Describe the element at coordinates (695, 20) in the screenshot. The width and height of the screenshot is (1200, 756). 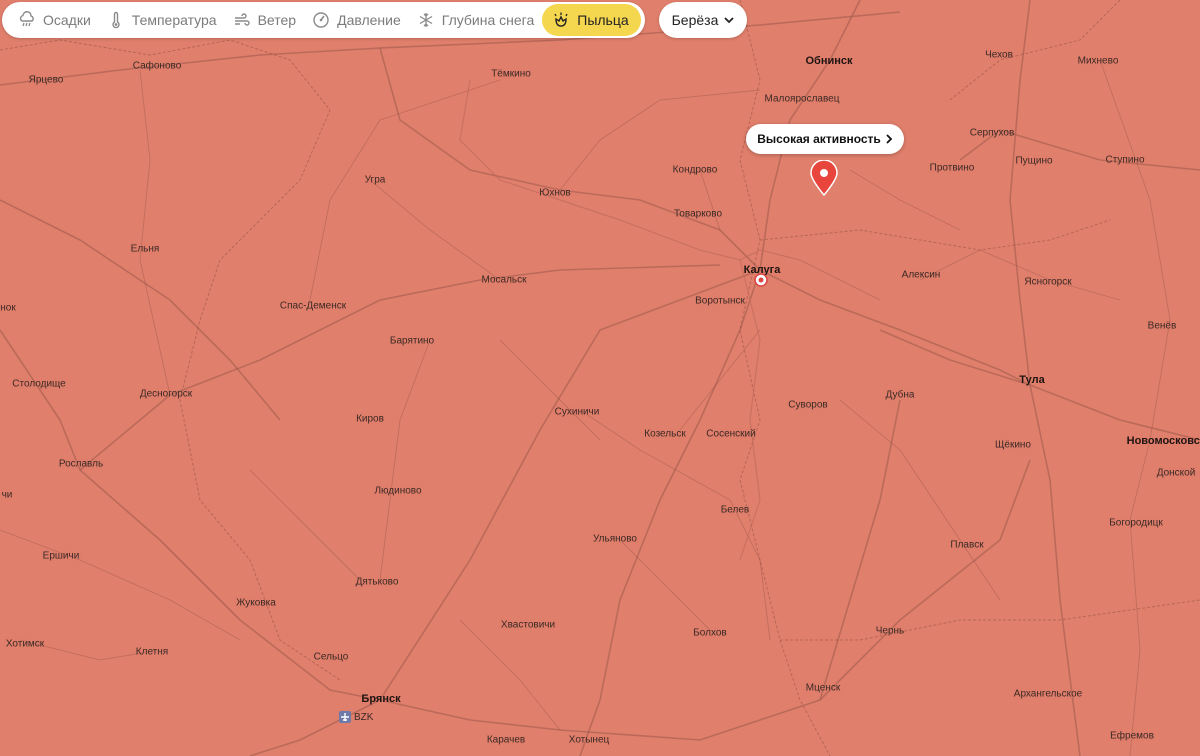
I see `allergen-select-value: Берёза` at that location.